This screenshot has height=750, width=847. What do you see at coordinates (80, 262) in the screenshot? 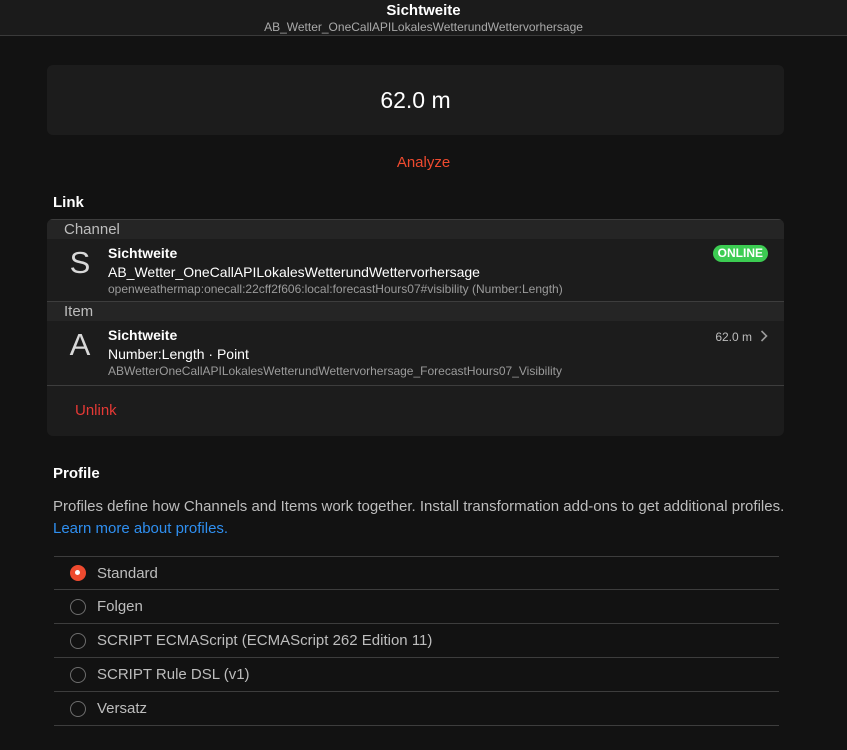
I see `channel-avatar: S` at bounding box center [80, 262].